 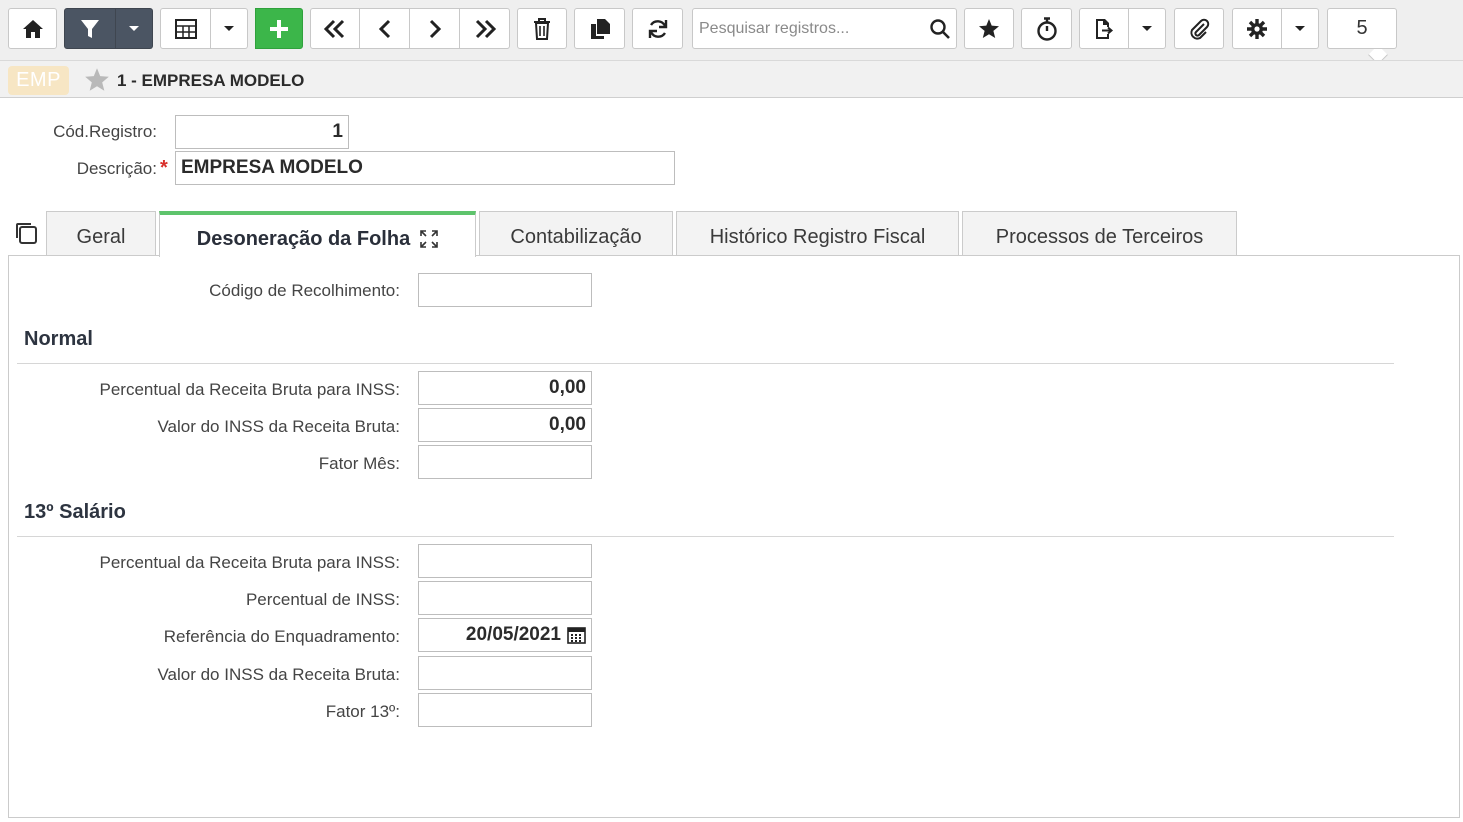 What do you see at coordinates (116, 168) in the screenshot?
I see `descricao-label: Descrição:` at bounding box center [116, 168].